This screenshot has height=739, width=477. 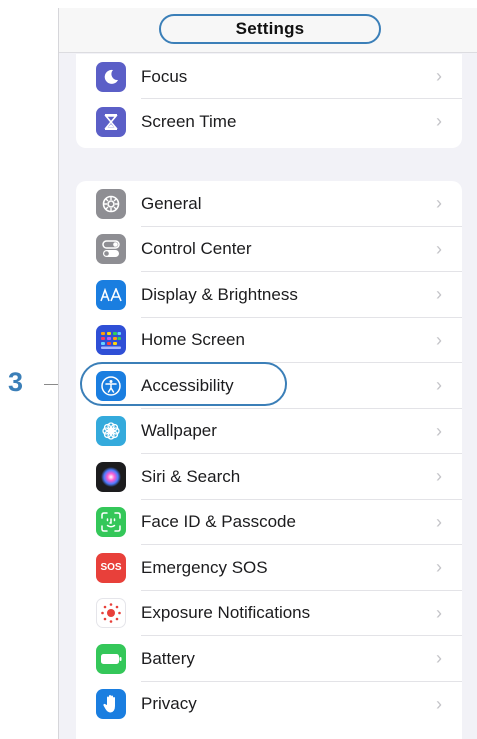 What do you see at coordinates (111, 385) in the screenshot?
I see `accessibility-icon` at bounding box center [111, 385].